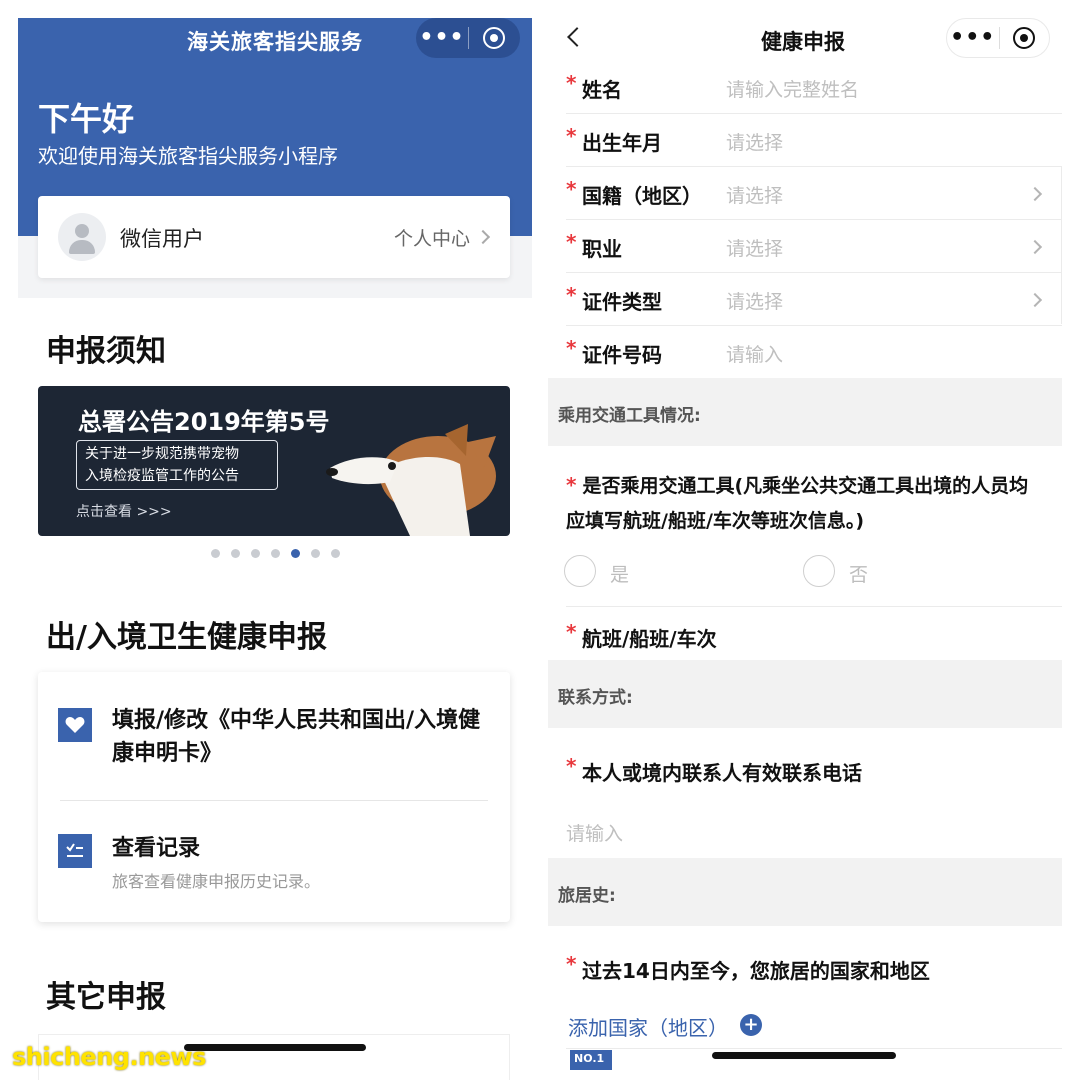 This screenshot has width=1080, height=1080. I want to click on radio-yes, so click(580, 571).